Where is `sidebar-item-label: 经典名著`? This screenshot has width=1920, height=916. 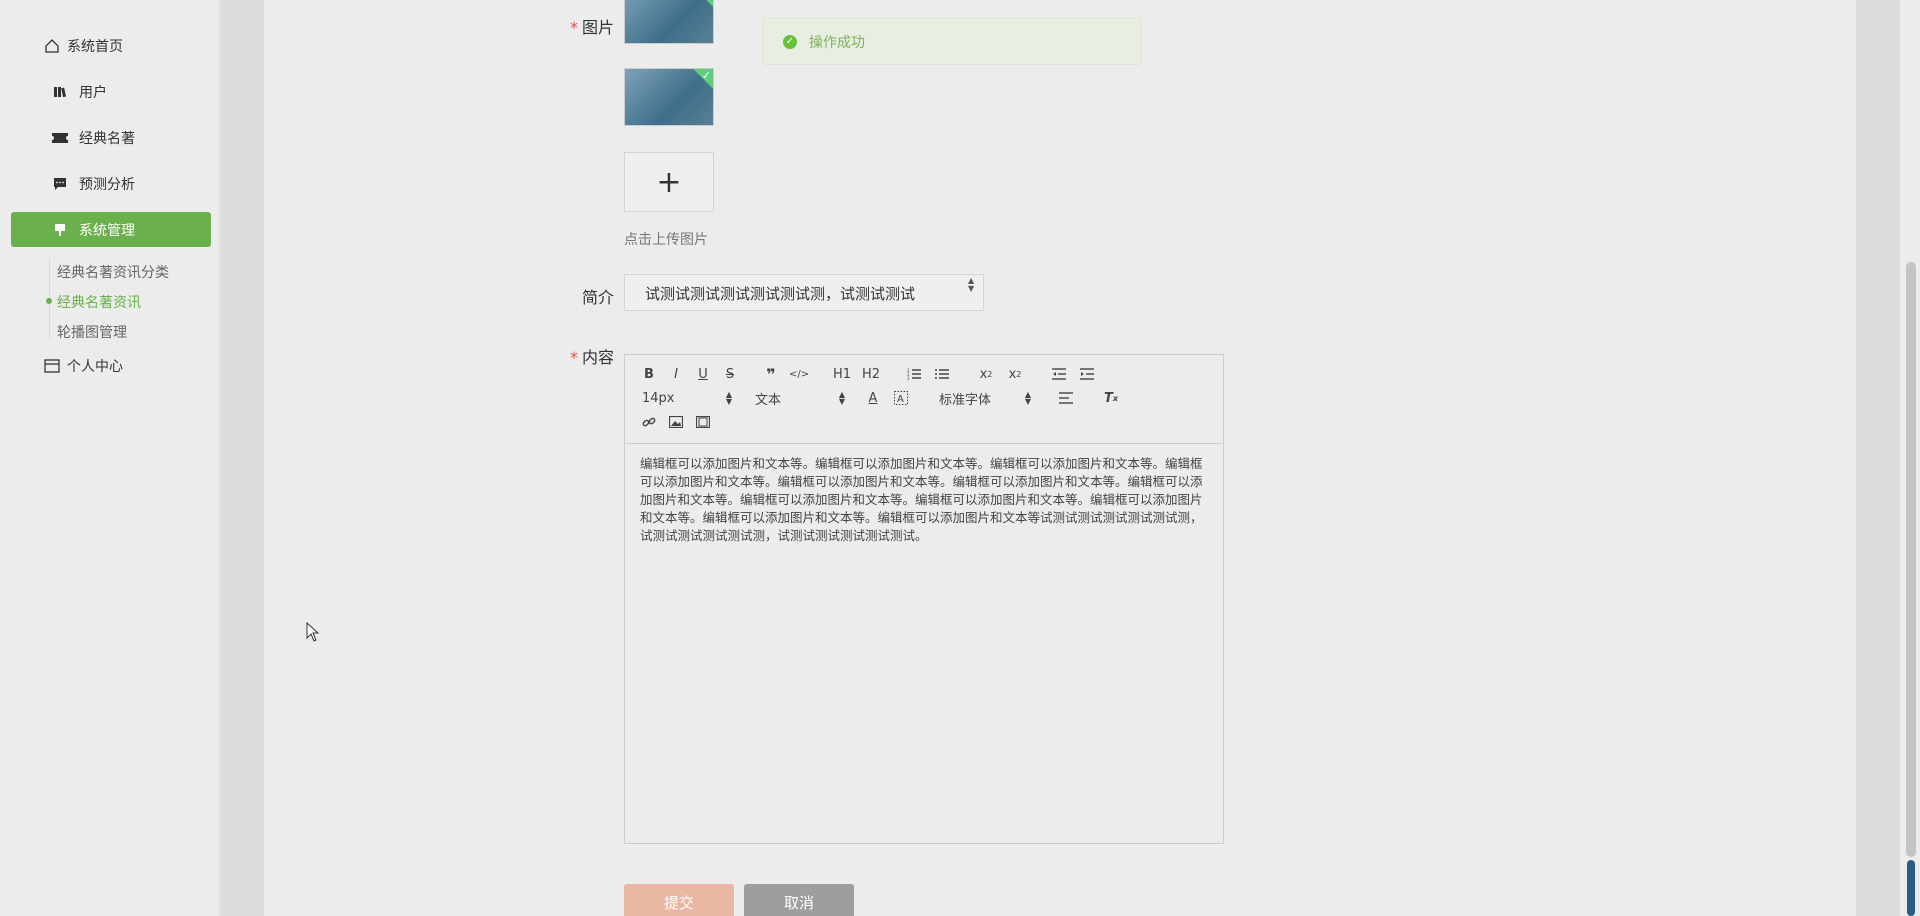 sidebar-item-label: 经典名著 is located at coordinates (107, 138).